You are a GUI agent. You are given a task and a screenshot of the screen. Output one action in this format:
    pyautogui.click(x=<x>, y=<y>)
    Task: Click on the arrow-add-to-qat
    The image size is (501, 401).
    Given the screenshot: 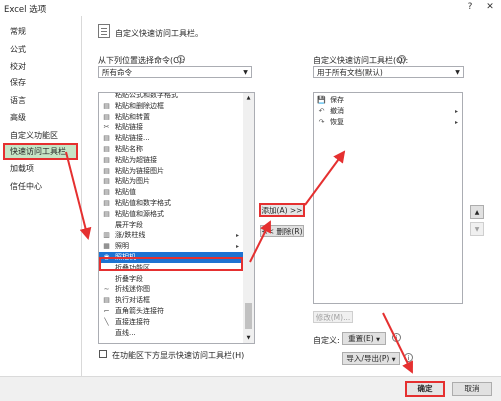 What is the action you would take?
    pyautogui.click(x=325, y=178)
    